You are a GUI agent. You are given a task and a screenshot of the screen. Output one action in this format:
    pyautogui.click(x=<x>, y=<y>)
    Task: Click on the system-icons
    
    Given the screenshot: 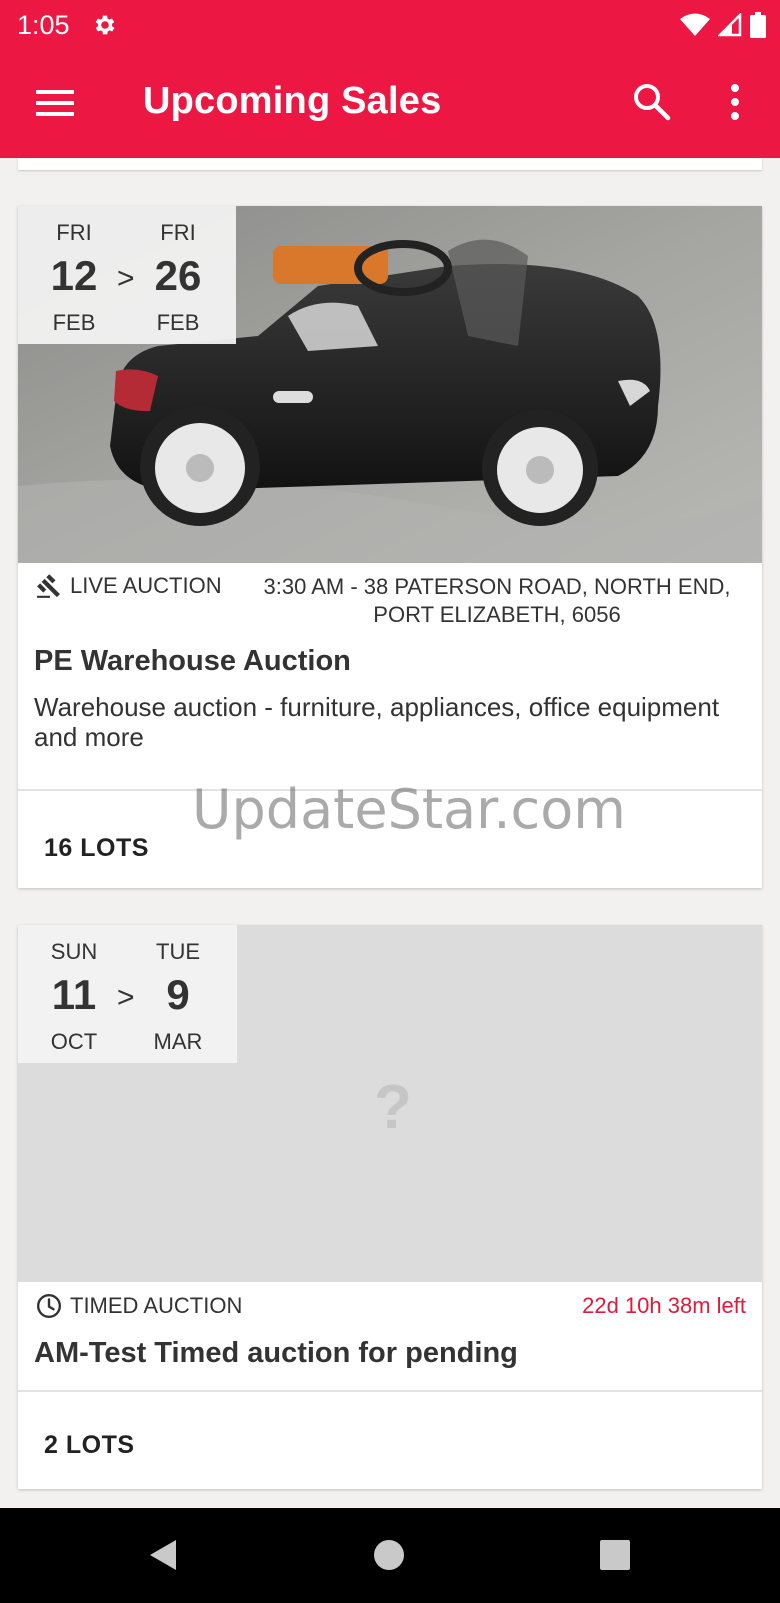 What is the action you would take?
    pyautogui.click(x=723, y=25)
    